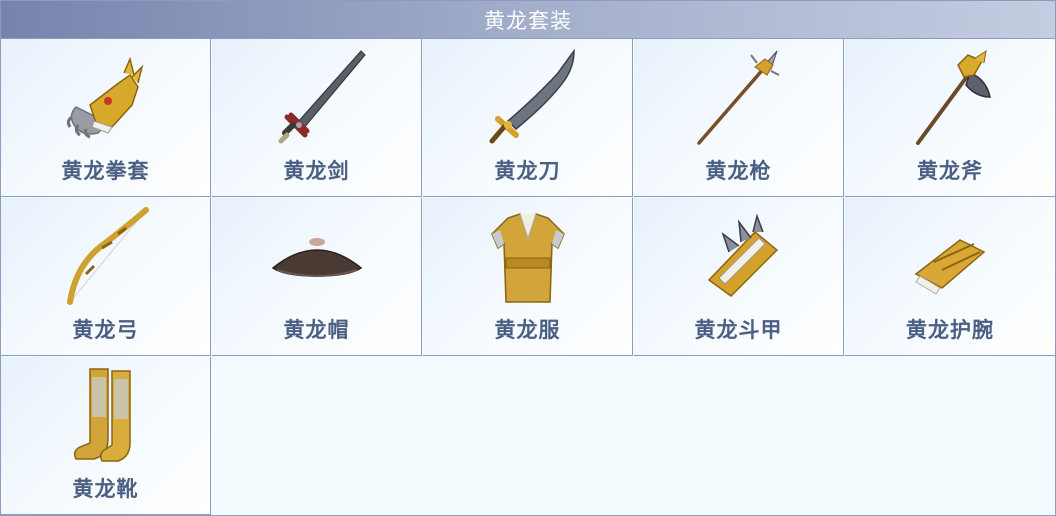 The image size is (1056, 516). I want to click on item-cell-sword: 黄龙剑, so click(317, 118).